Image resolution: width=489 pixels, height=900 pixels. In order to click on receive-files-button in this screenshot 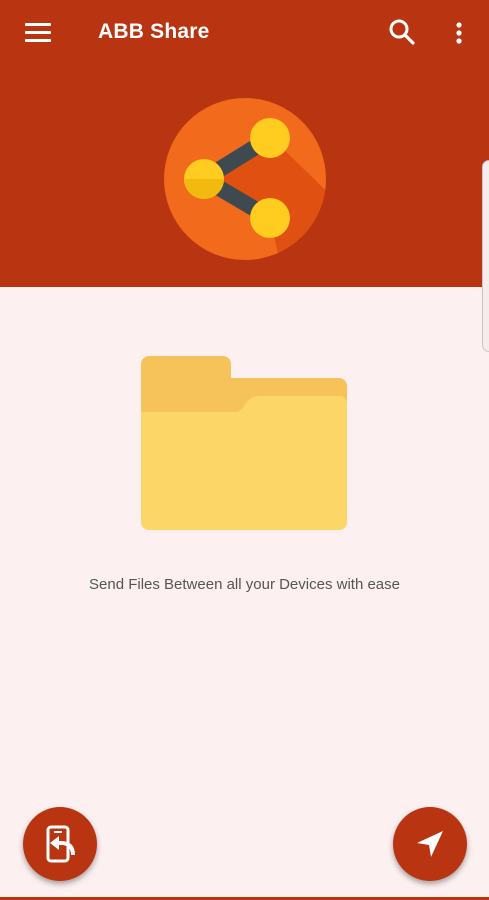, I will do `click(60, 844)`.